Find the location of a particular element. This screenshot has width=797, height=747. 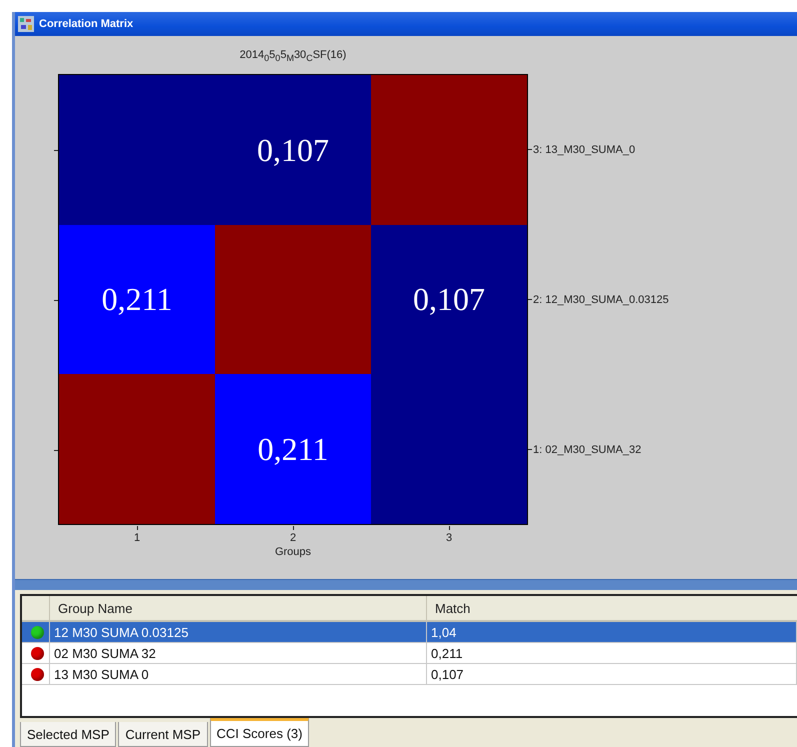

table-cell: 0,107 is located at coordinates (612, 674).